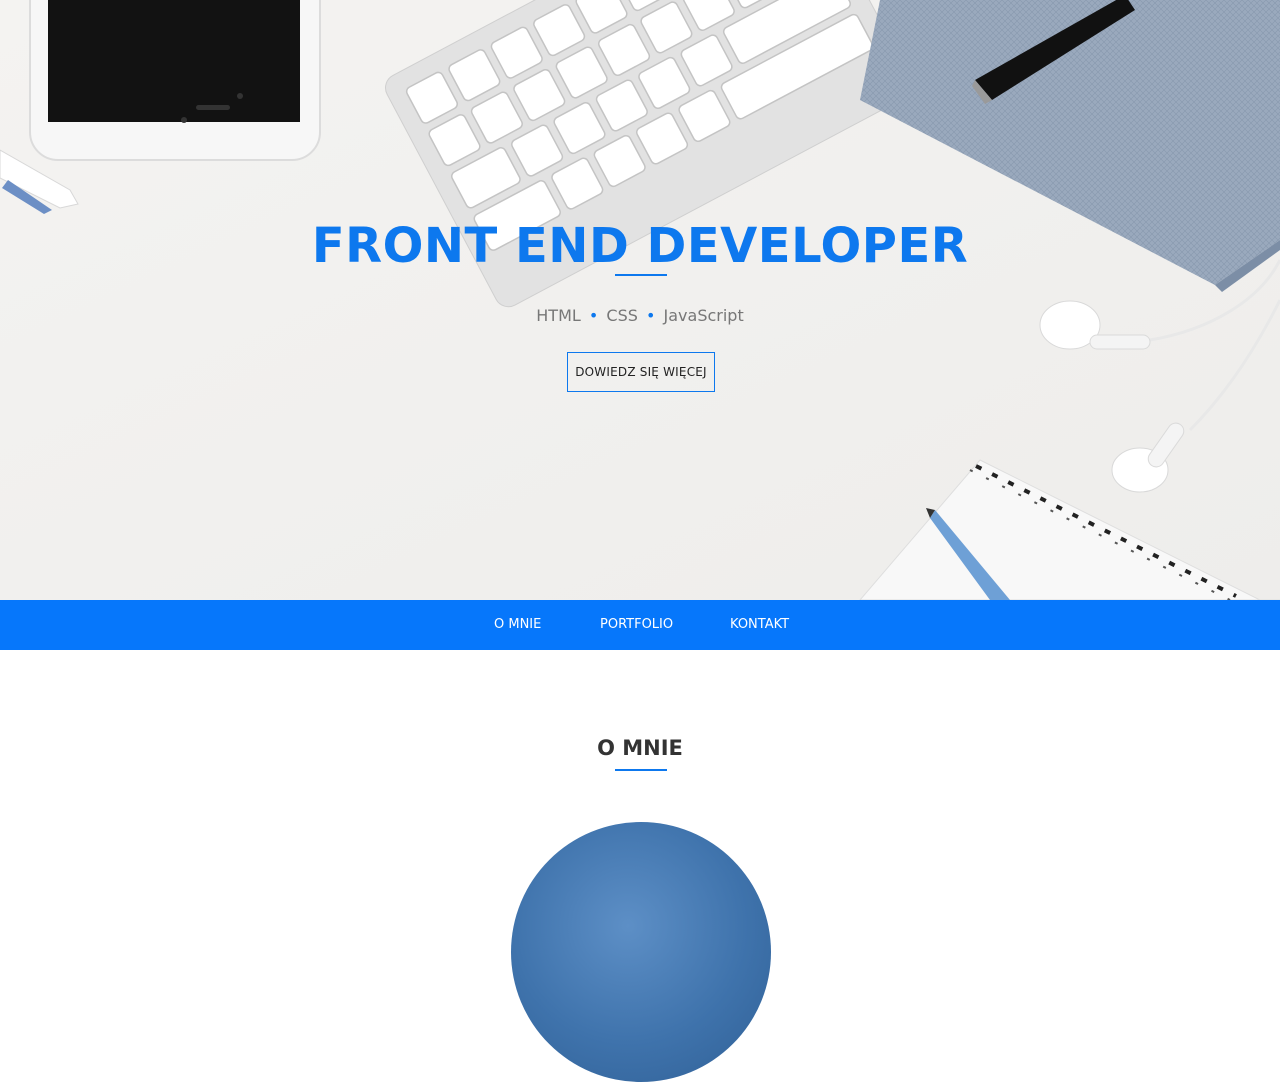 This screenshot has width=1280, height=1082. Describe the element at coordinates (703, 315) in the screenshot. I see `skill-javascript: JavaScript` at that location.